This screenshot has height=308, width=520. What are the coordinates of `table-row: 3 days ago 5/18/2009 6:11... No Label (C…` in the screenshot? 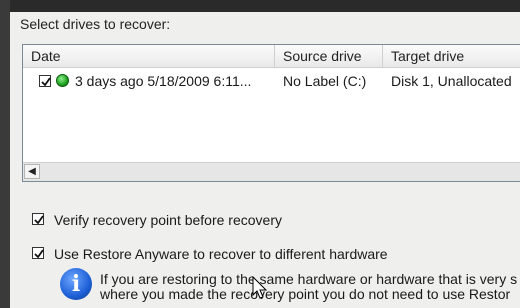 It's located at (271, 81).